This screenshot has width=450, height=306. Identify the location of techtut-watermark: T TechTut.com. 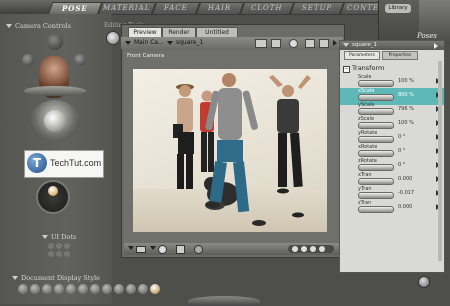
(64, 164).